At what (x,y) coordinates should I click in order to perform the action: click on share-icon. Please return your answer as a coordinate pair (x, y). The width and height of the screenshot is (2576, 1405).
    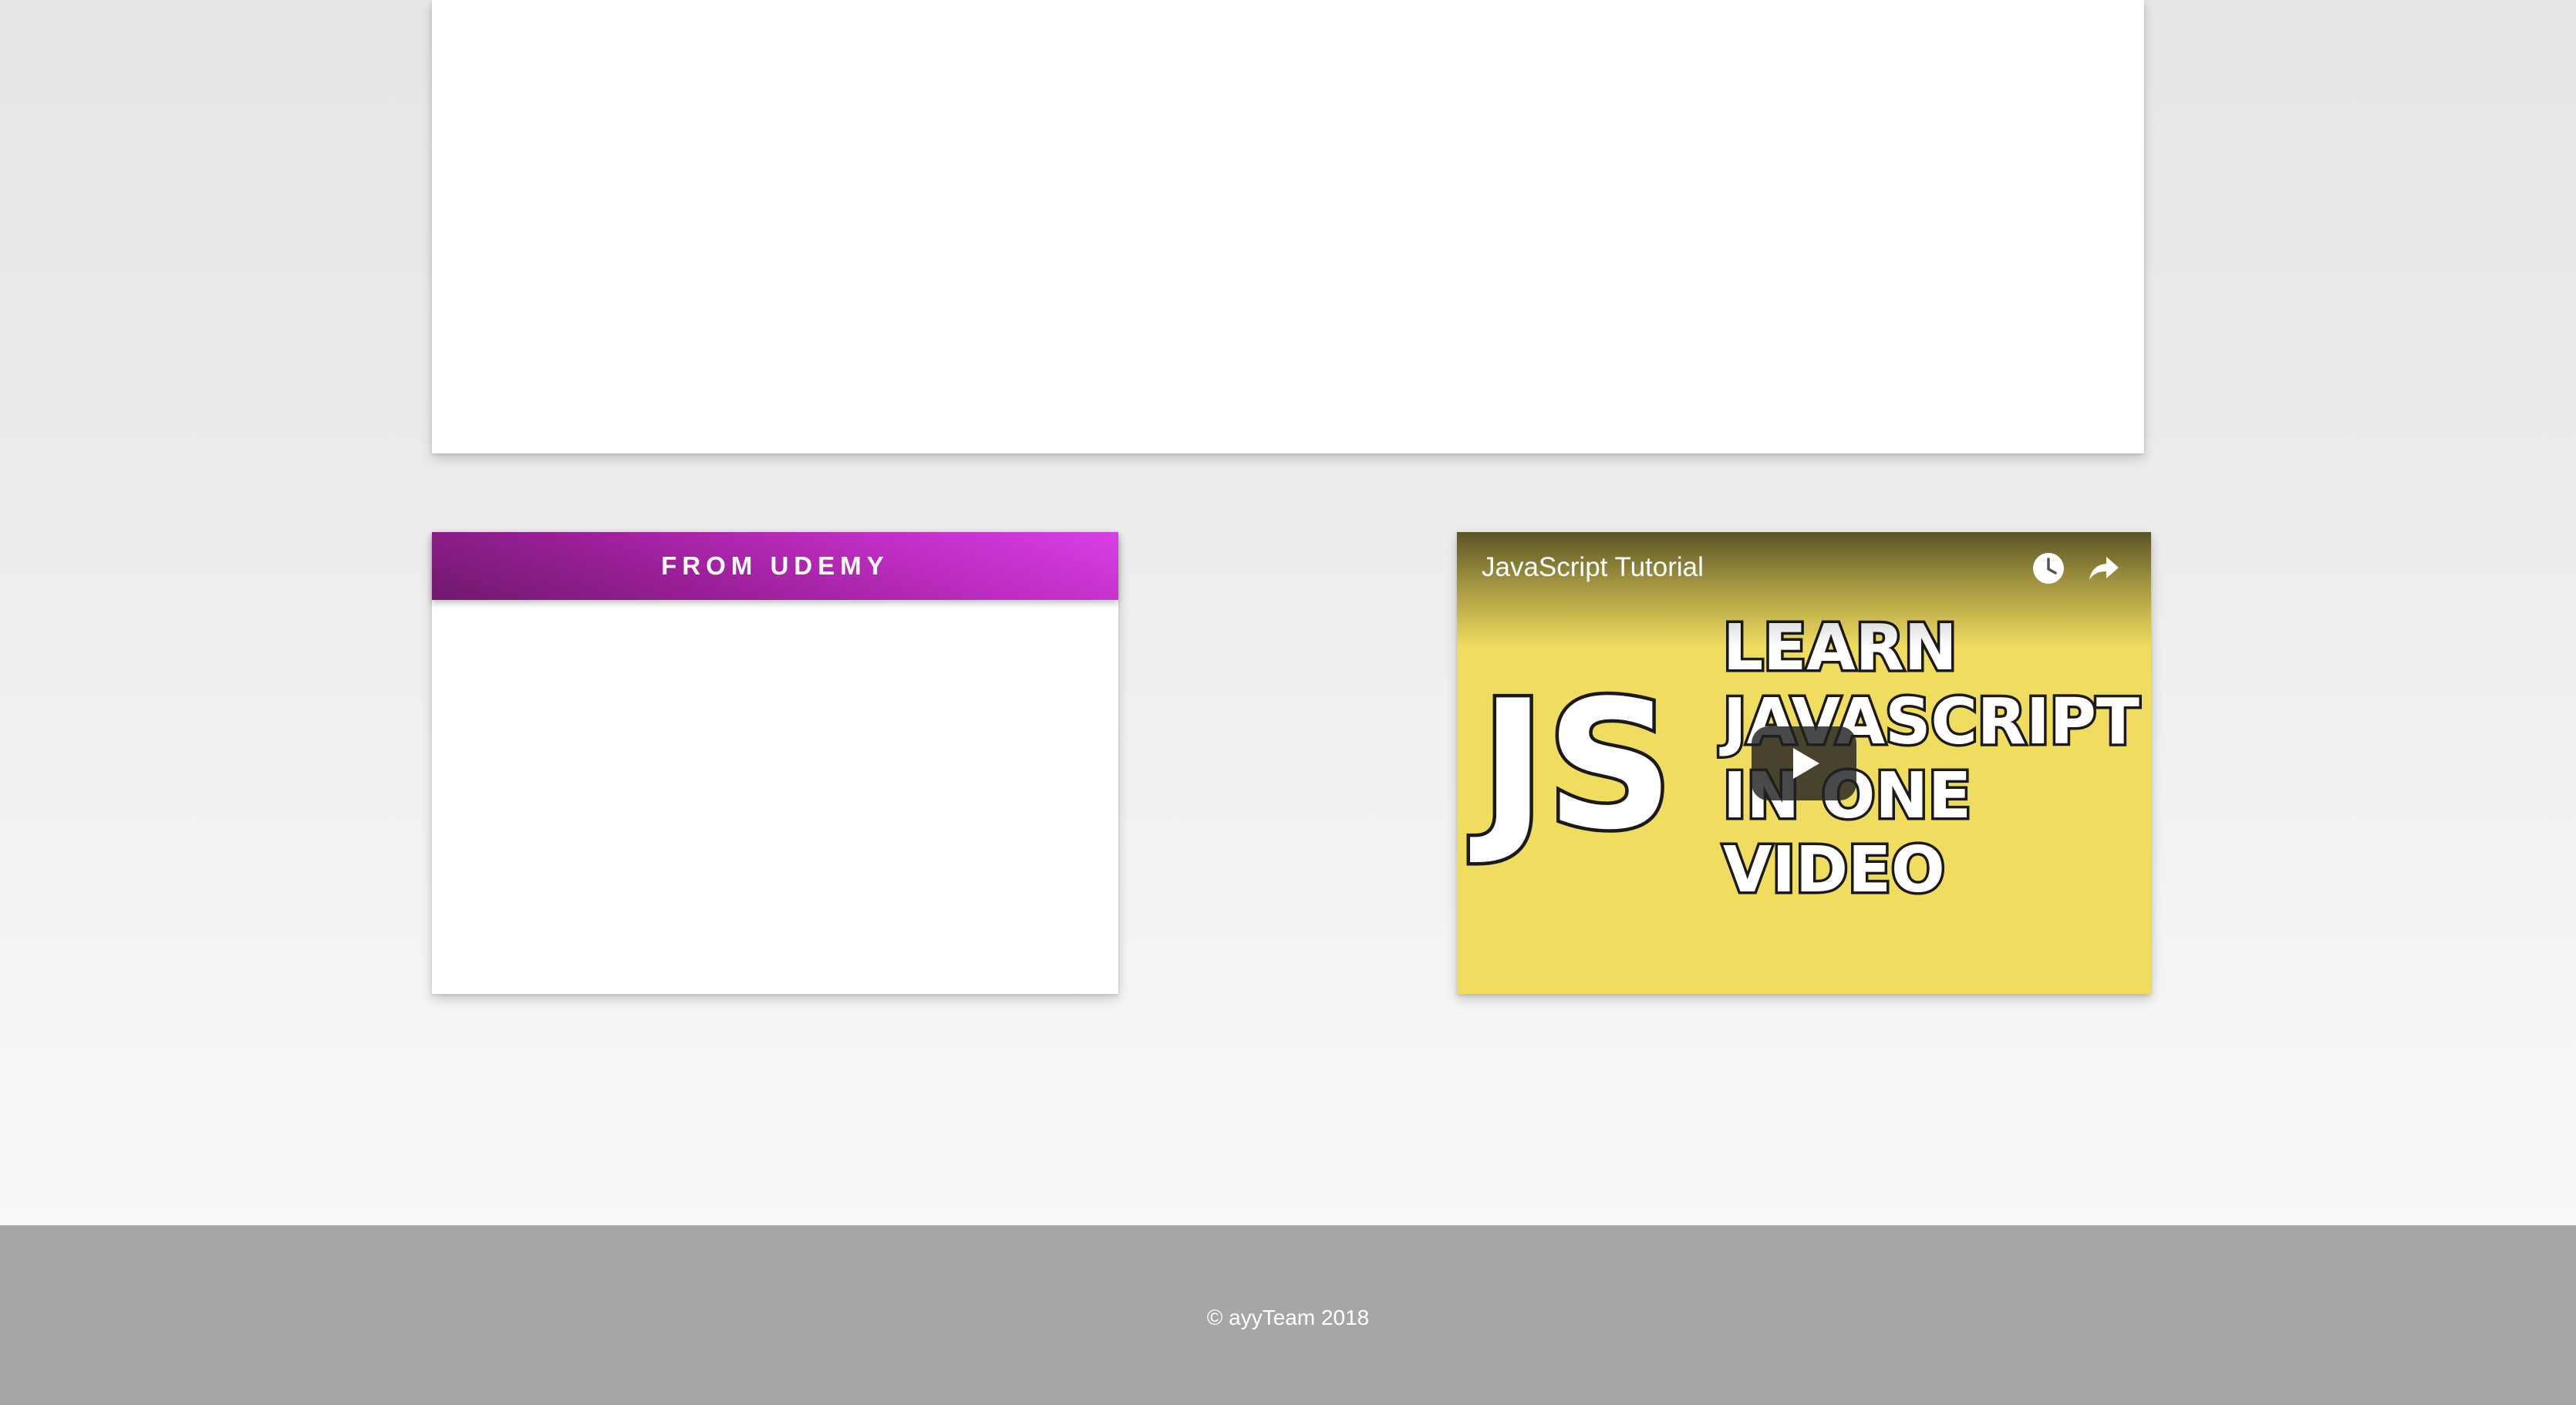
    Looking at the image, I should click on (2104, 568).